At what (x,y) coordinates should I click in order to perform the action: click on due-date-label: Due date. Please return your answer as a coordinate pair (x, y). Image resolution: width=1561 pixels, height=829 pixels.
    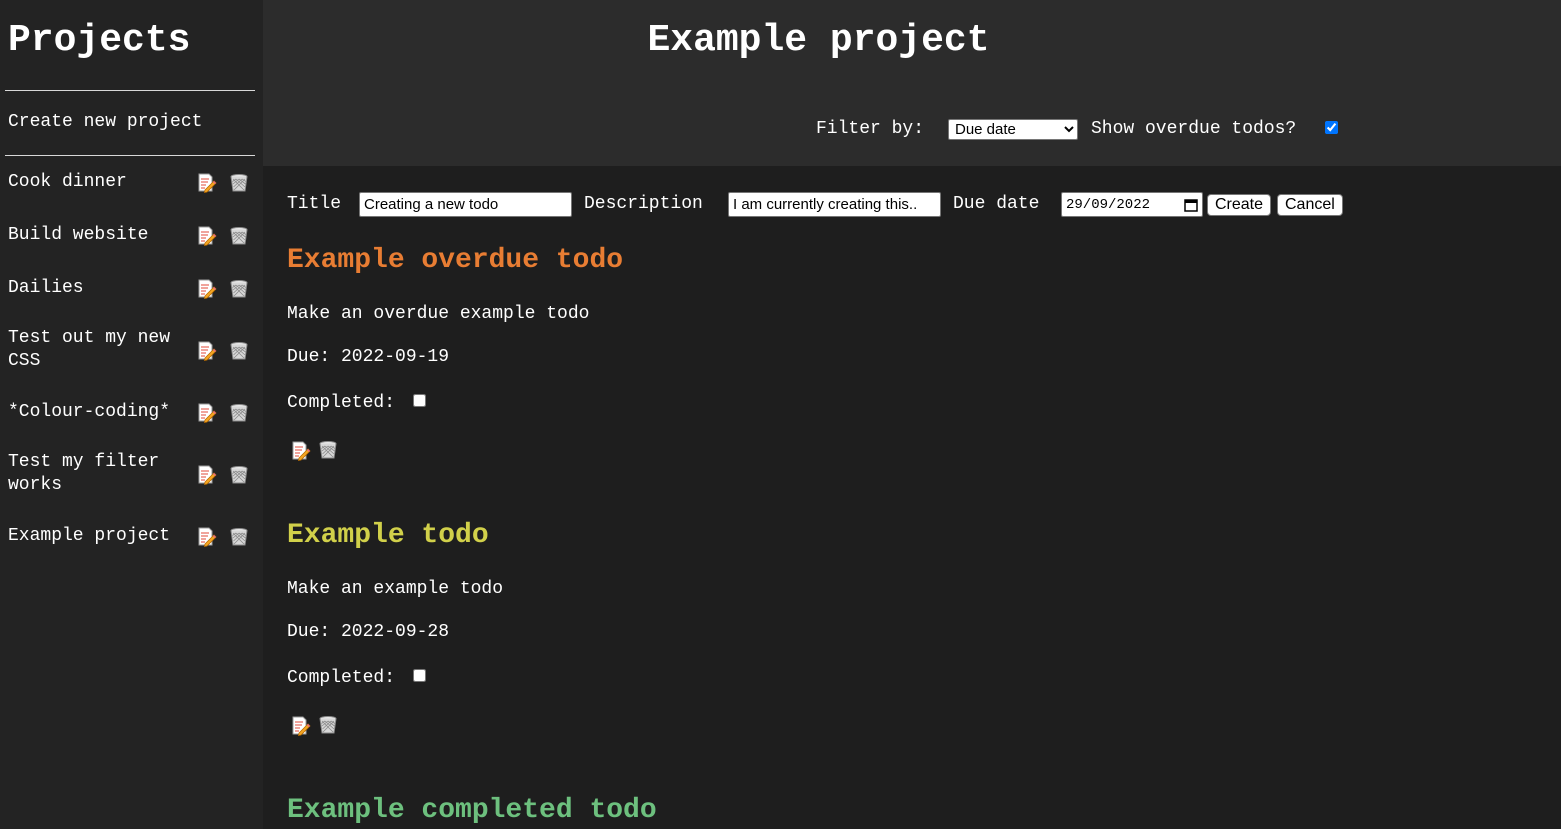
    Looking at the image, I should click on (996, 204).